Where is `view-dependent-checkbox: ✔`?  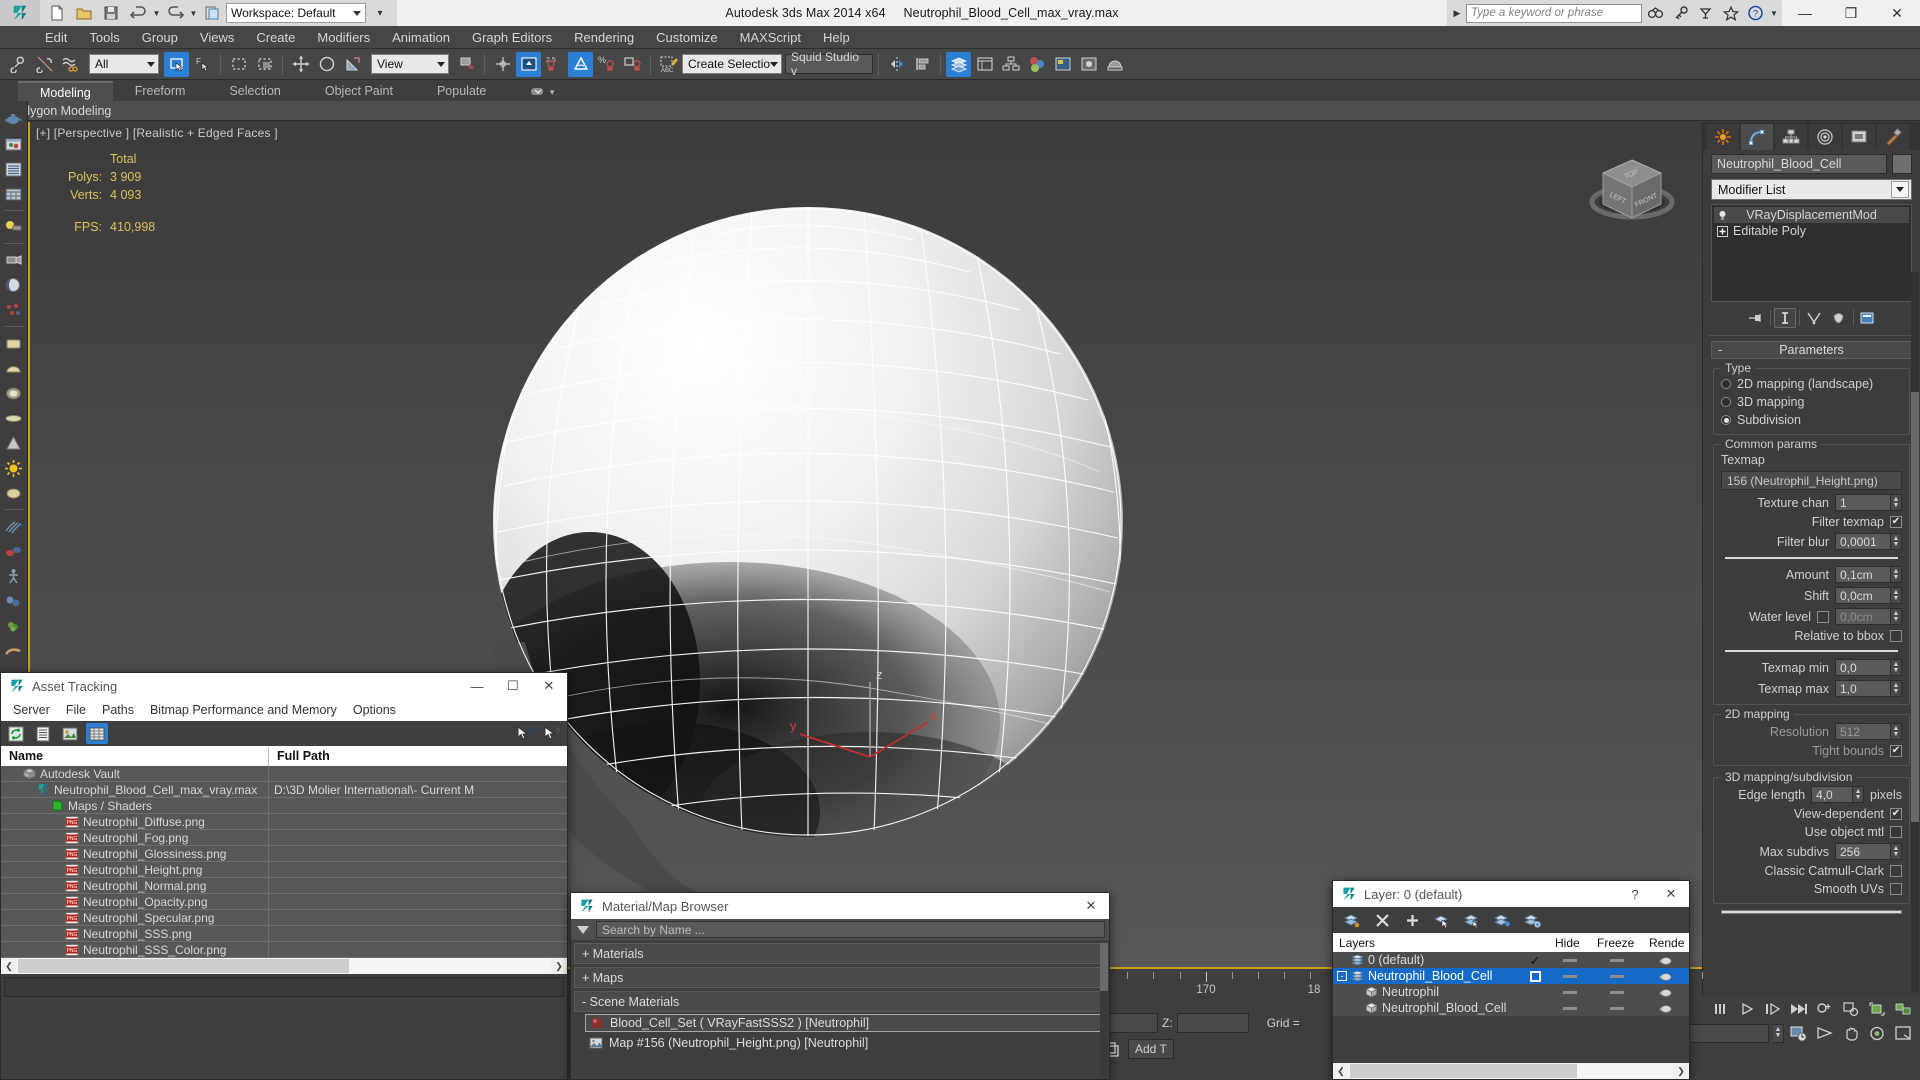 view-dependent-checkbox: ✔ is located at coordinates (1896, 814).